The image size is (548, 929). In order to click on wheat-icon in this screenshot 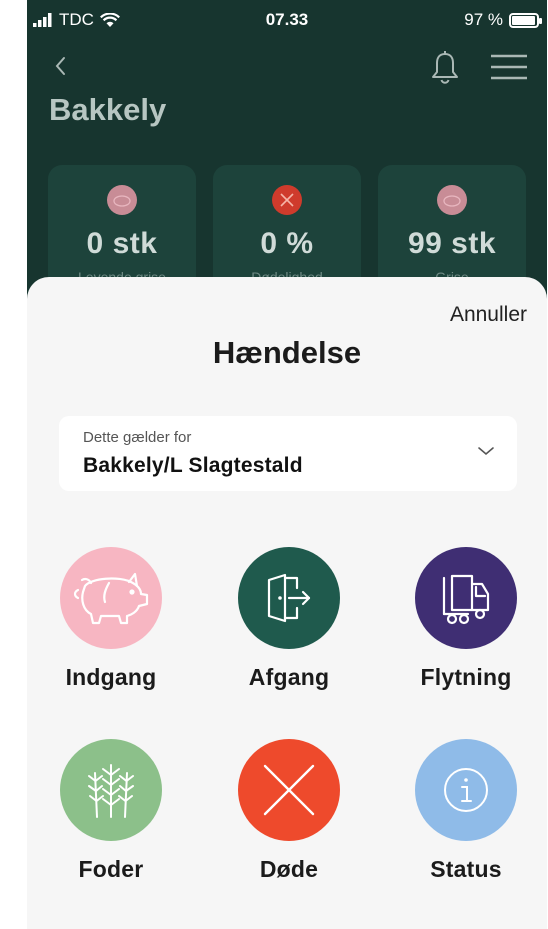, I will do `click(111, 791)`.